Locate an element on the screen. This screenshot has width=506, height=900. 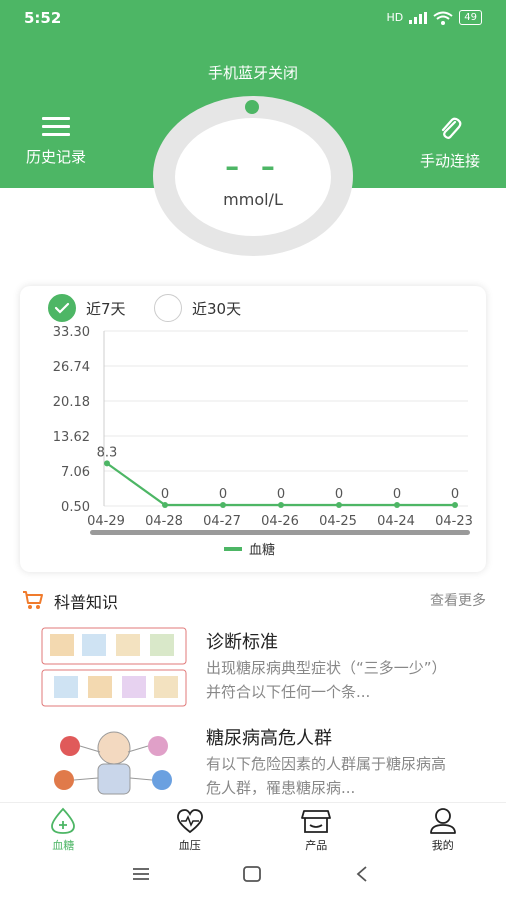
back-icon is located at coordinates (362, 874).